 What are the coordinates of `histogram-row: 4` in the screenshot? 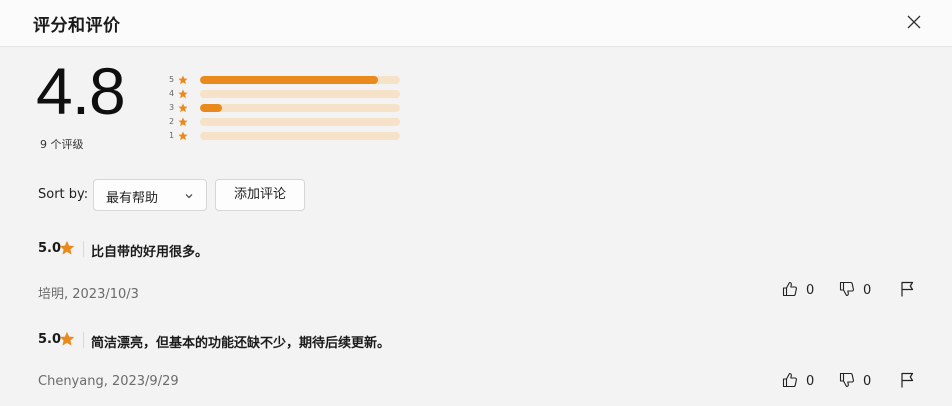 It's located at (289, 94).